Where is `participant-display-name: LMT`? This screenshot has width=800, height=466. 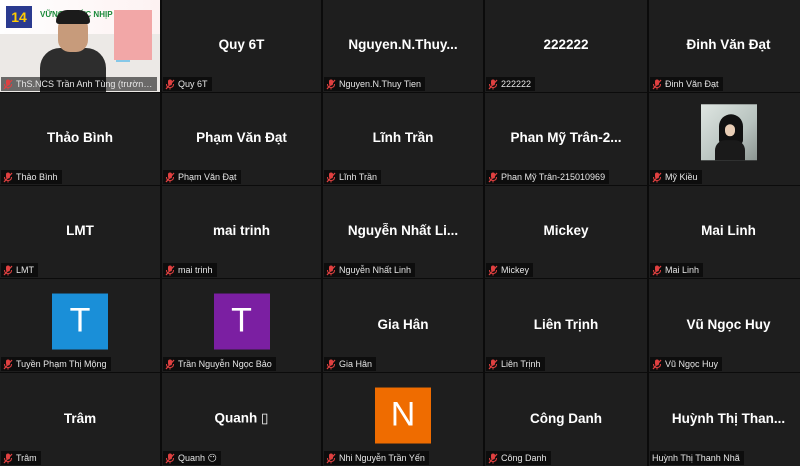 participant-display-name: LMT is located at coordinates (80, 230).